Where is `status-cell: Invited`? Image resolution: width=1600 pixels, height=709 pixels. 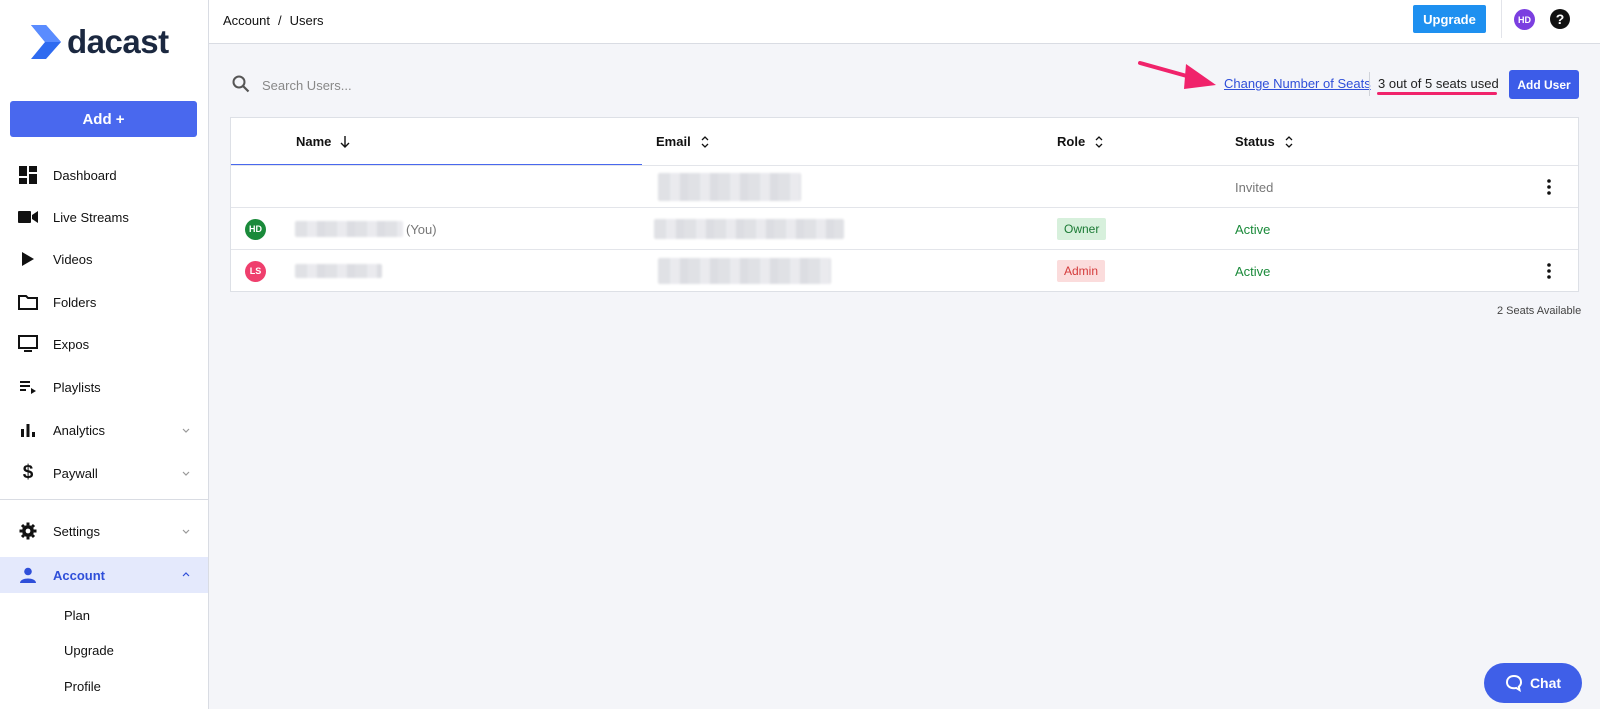 status-cell: Invited is located at coordinates (1254, 187).